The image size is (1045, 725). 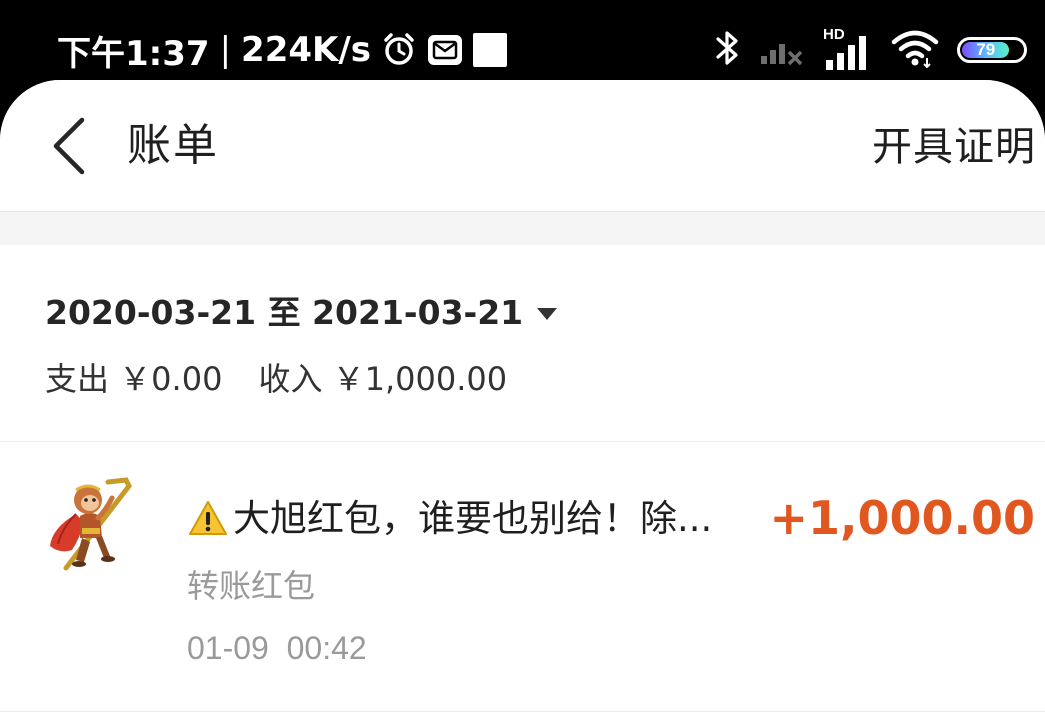 What do you see at coordinates (383, 379) in the screenshot?
I see `income-total: 收入 ￥1,000.00` at bounding box center [383, 379].